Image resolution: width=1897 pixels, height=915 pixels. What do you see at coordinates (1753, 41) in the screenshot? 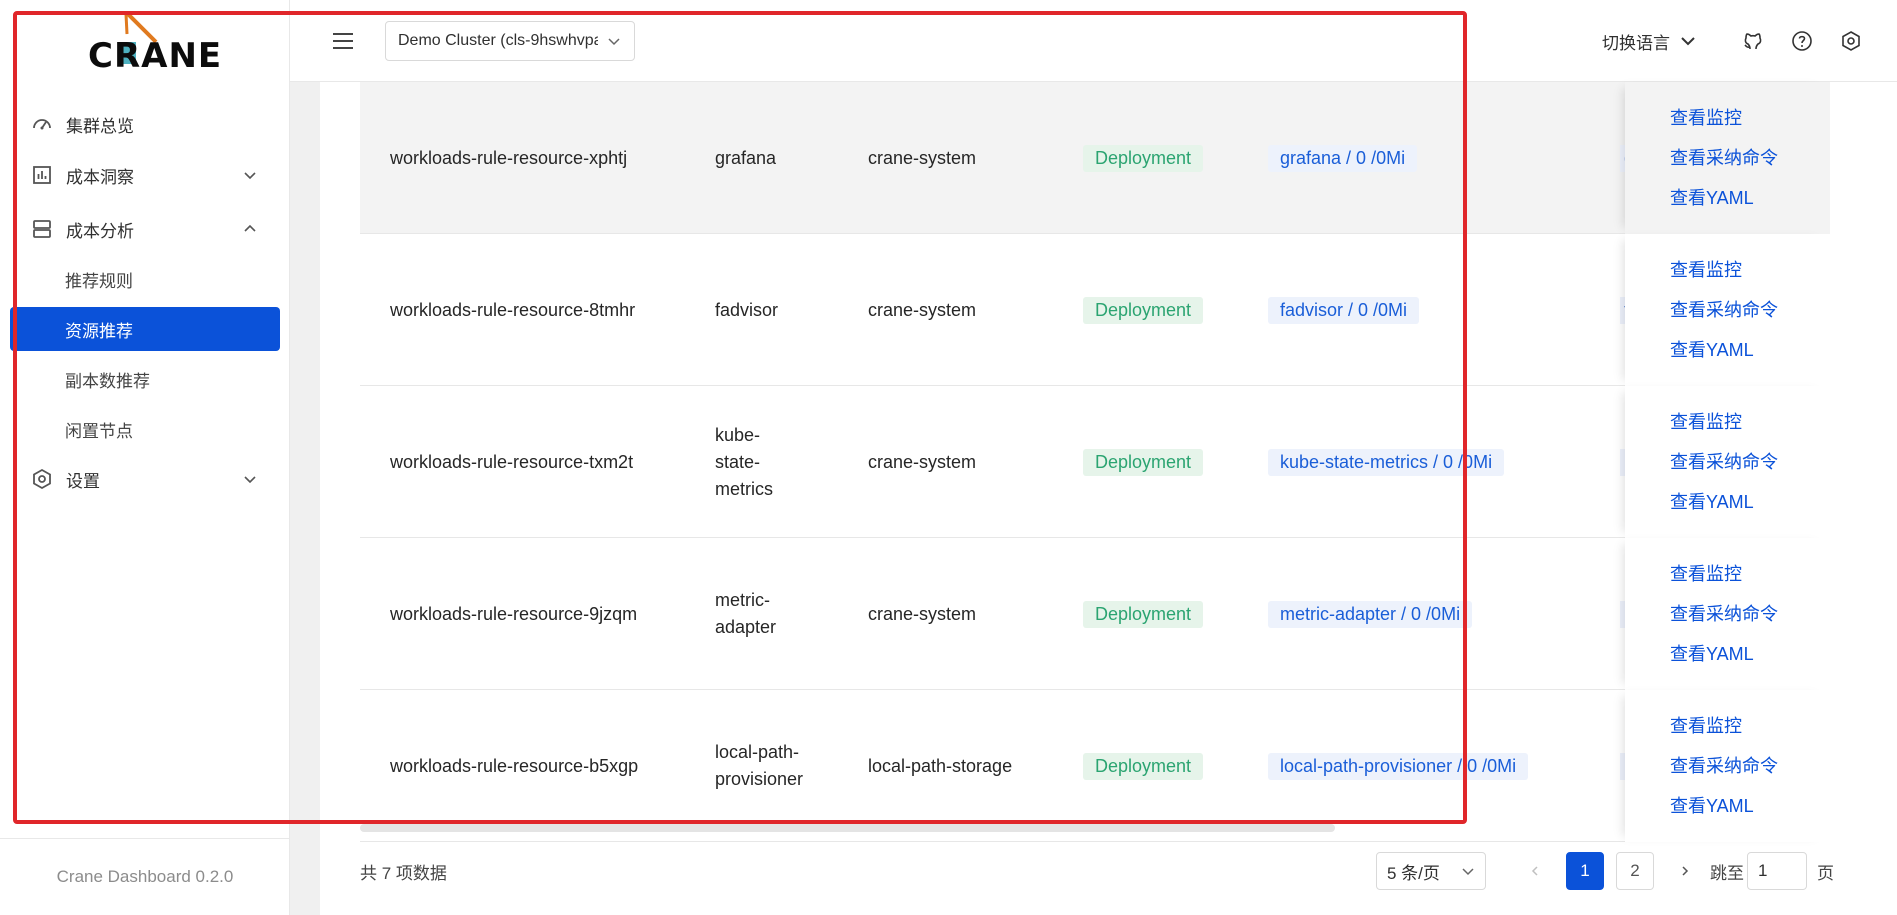
I see `github-icon` at bounding box center [1753, 41].